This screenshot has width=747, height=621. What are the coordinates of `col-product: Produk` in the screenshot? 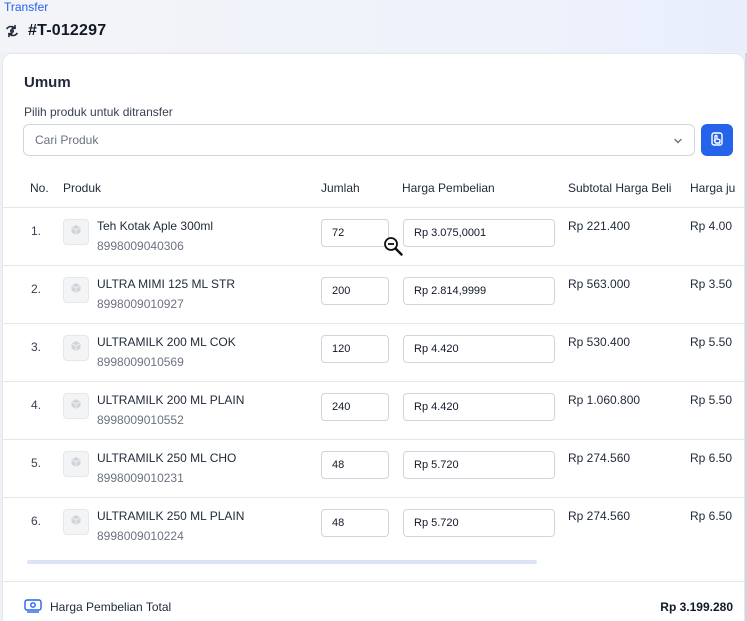 It's located at (82, 188).